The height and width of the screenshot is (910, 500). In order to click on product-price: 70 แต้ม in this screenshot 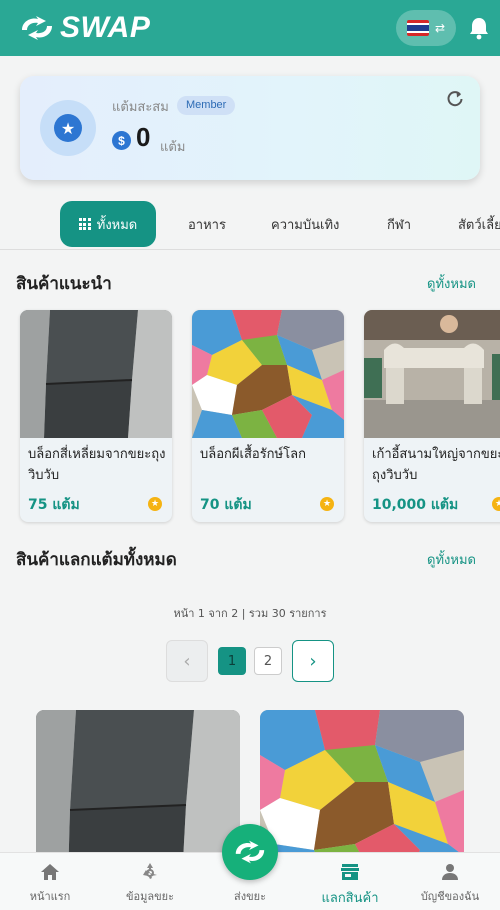, I will do `click(226, 505)`.